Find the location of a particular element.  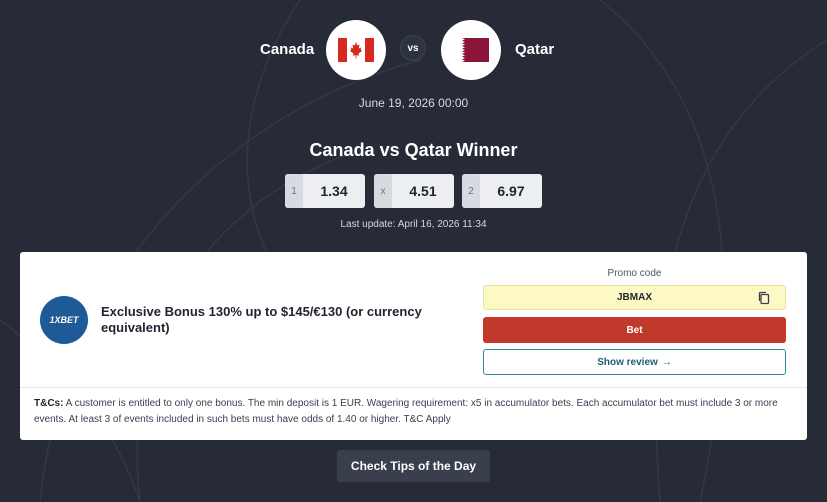

bookmaker-logo: 1XBET is located at coordinates (64, 320).